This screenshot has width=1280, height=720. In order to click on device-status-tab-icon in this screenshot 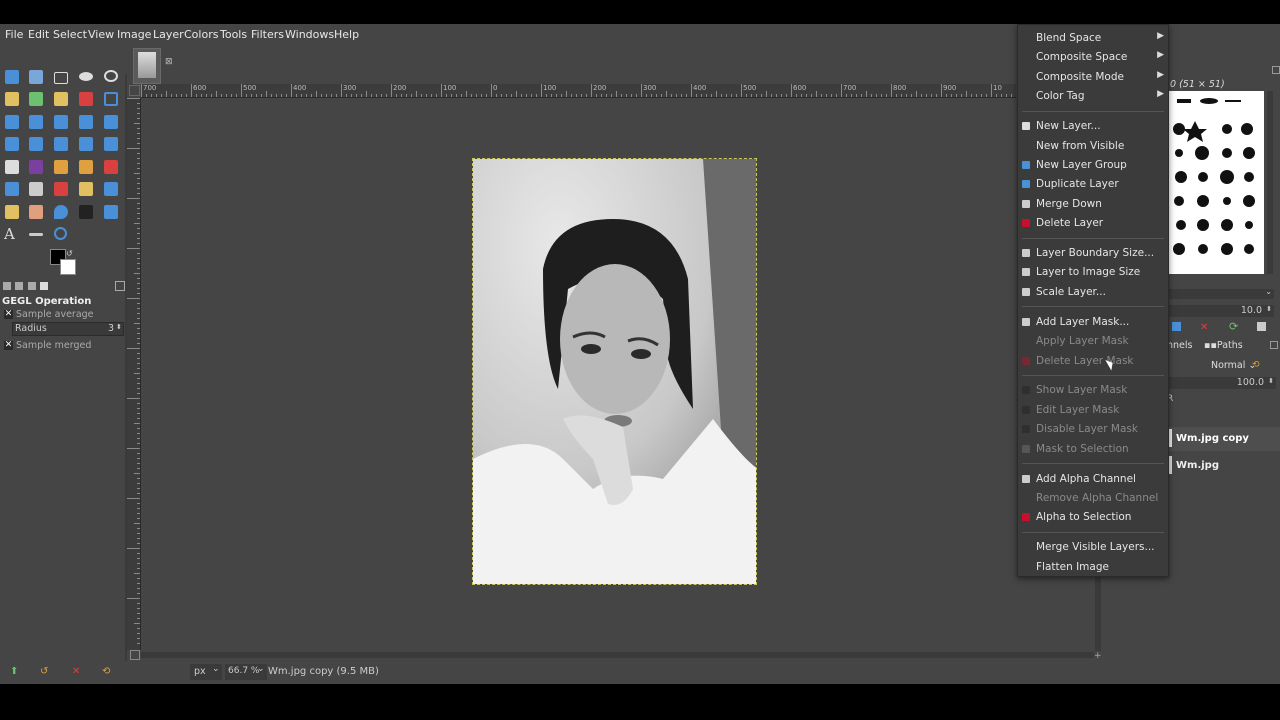, I will do `click(19, 286)`.